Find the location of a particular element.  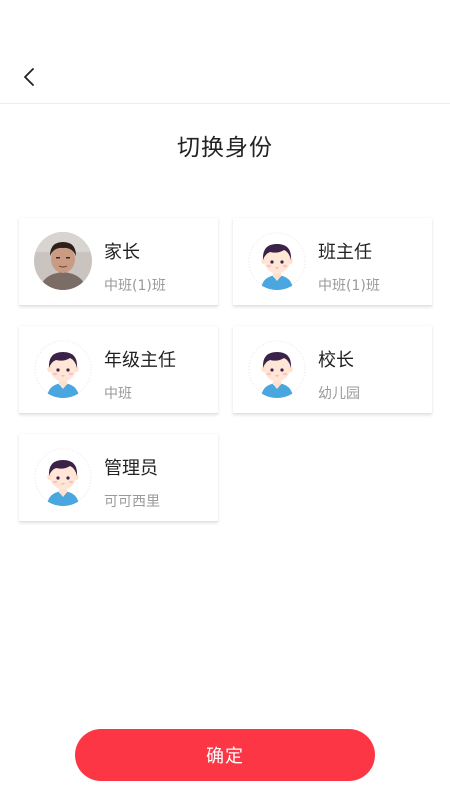

identity-role: 校长 is located at coordinates (336, 360).